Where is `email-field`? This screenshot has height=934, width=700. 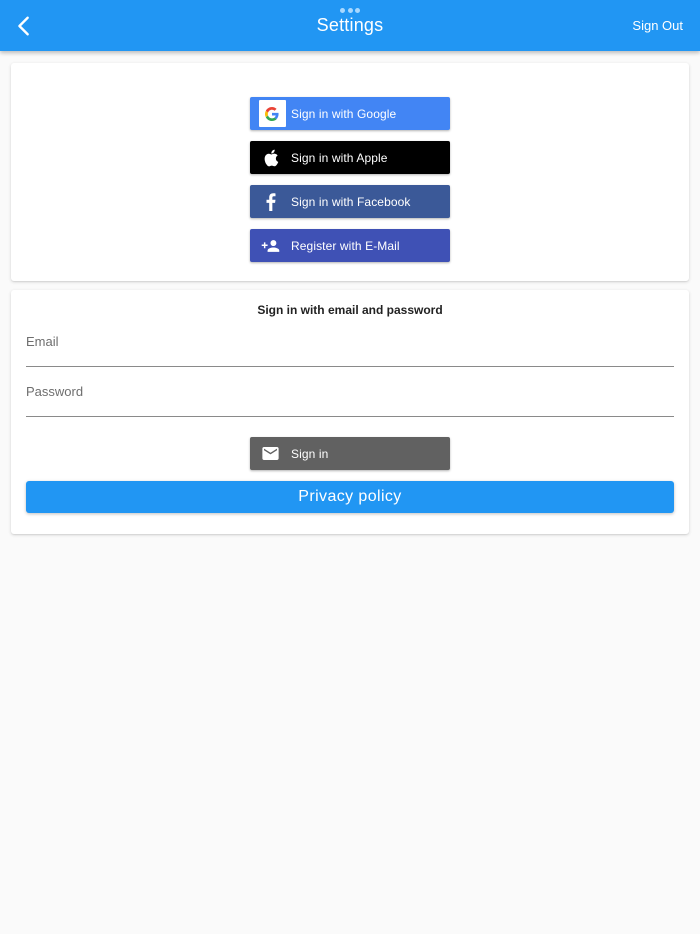 email-field is located at coordinates (350, 348).